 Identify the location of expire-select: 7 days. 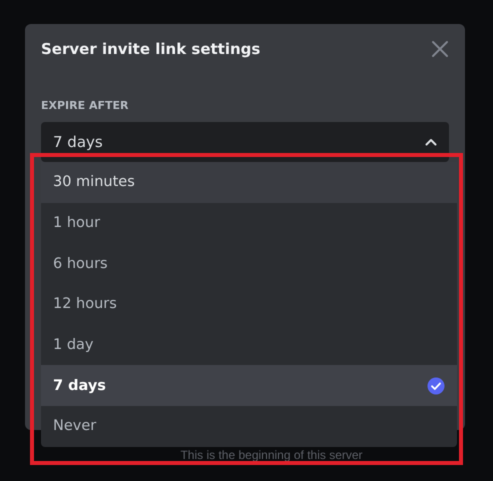
(245, 142).